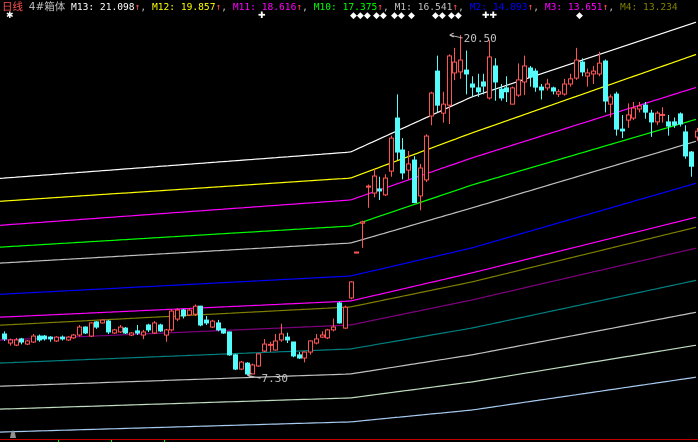 The height and width of the screenshot is (442, 698). Describe the element at coordinates (348, 377) in the screenshot. I see `ma-line-m8` at that location.